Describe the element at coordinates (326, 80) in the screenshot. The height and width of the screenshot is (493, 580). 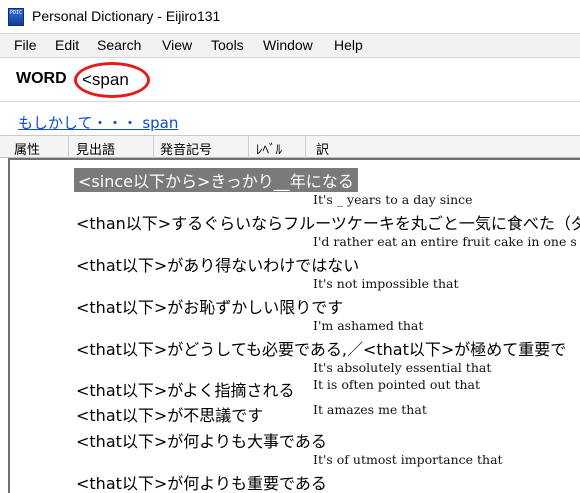
I see `word-input` at that location.